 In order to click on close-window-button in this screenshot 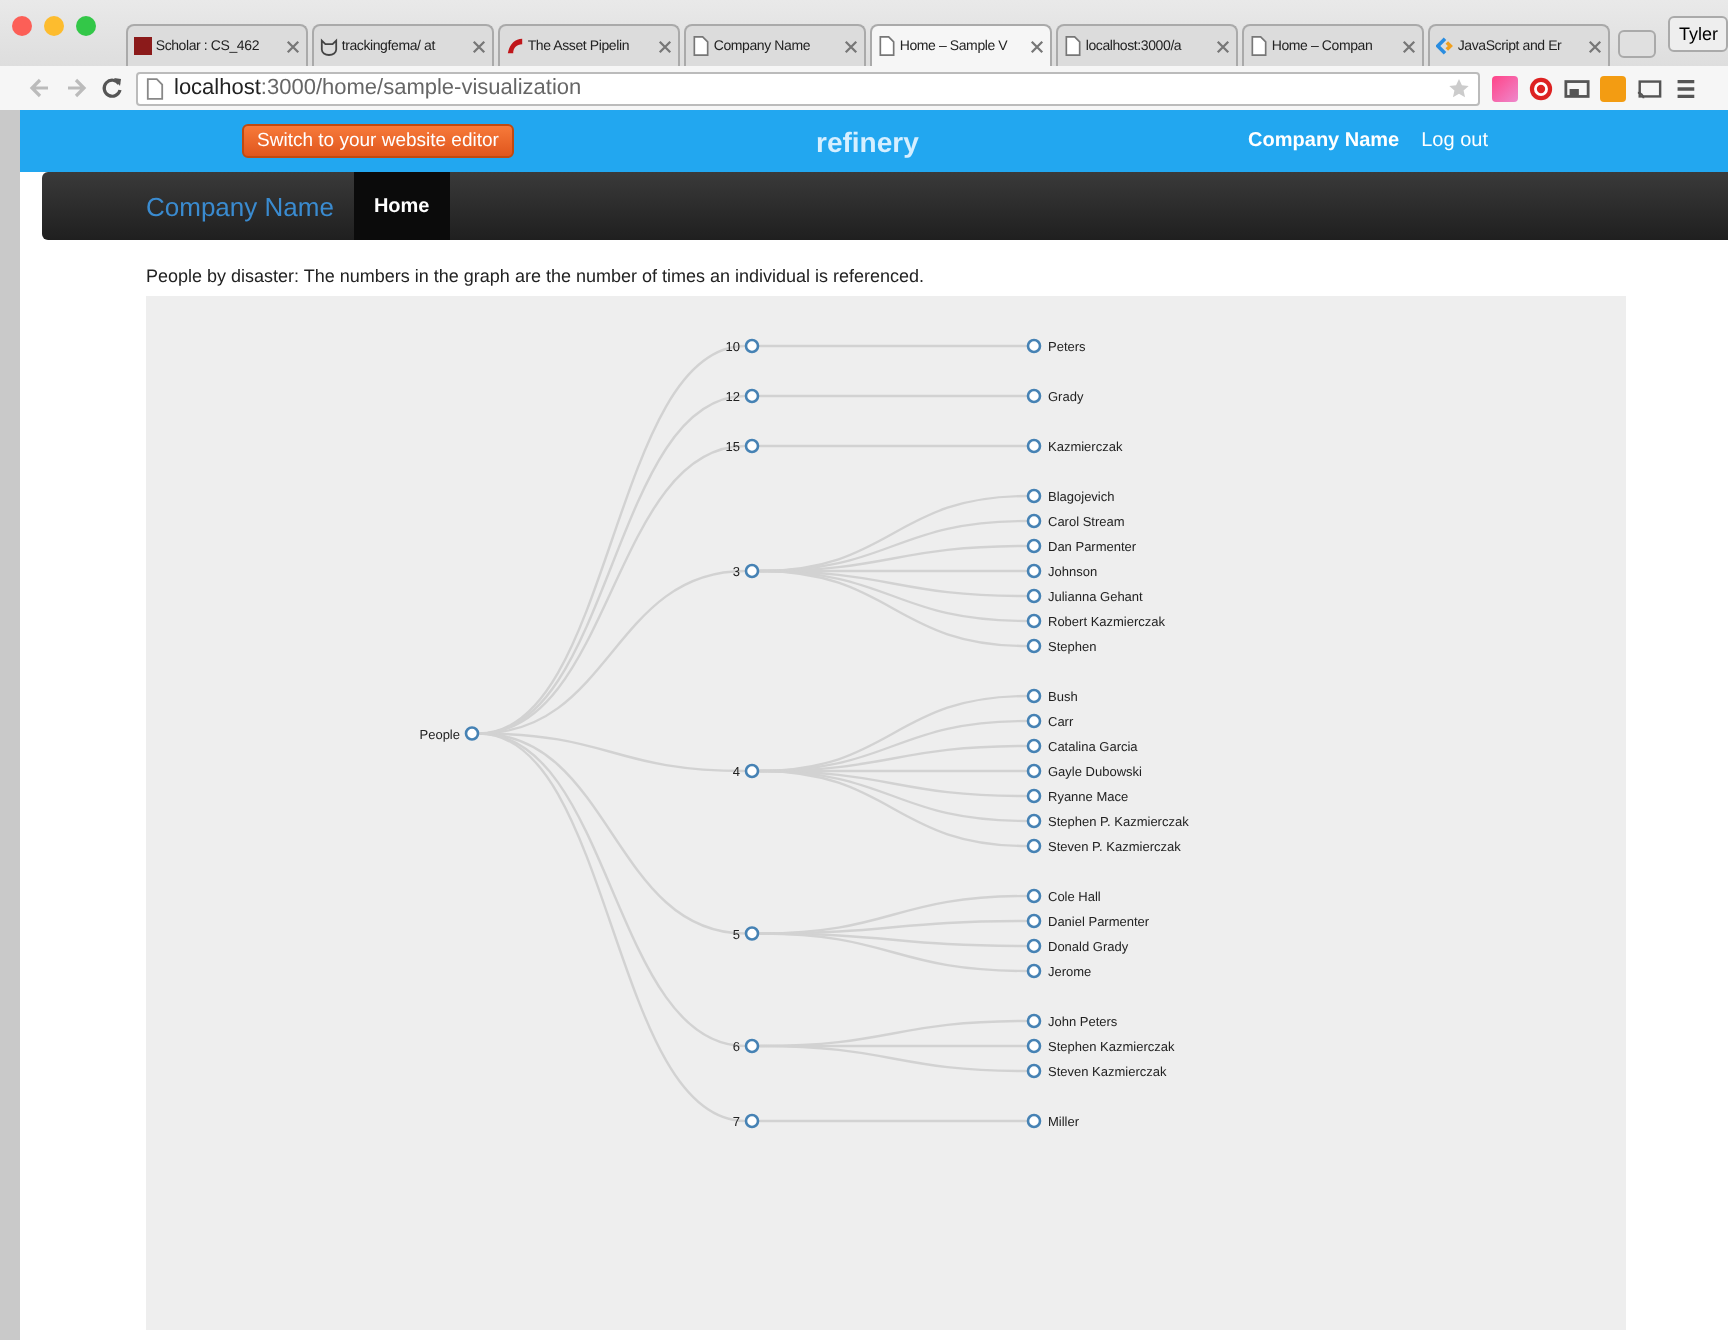, I will do `click(22, 25)`.